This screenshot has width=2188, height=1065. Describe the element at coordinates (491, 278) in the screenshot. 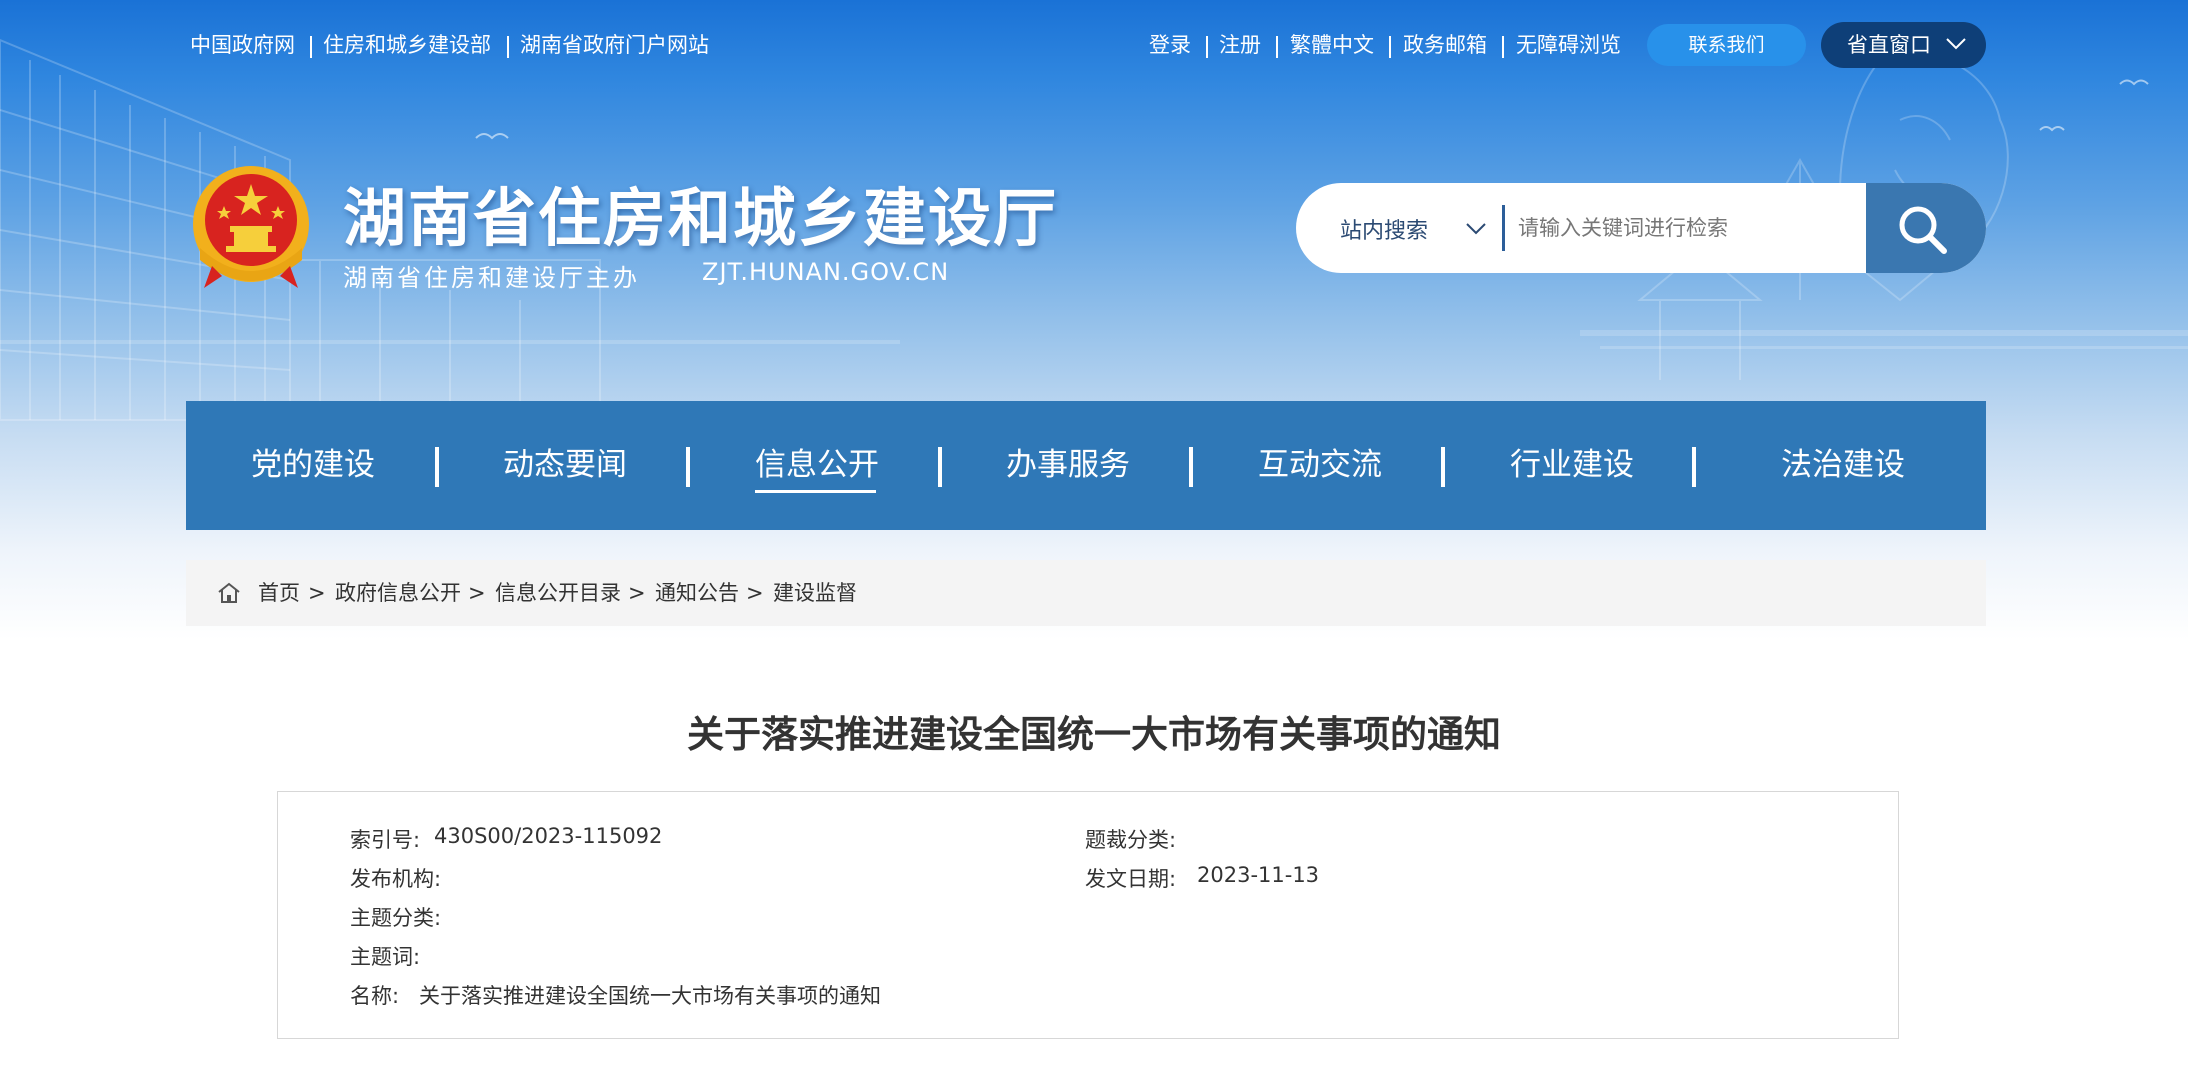

I see `site-subtitle: 湖南省住房和建设厅主办` at that location.